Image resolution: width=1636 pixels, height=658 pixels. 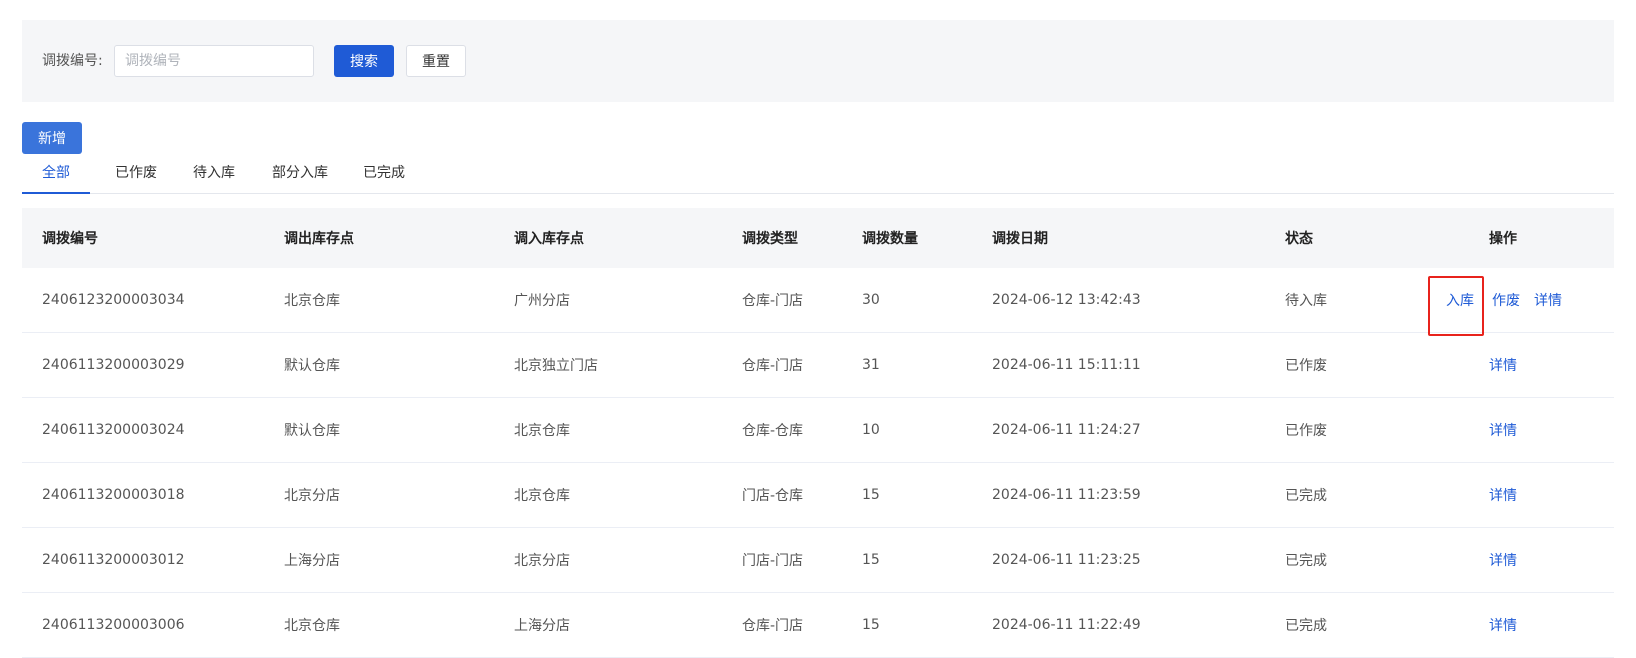 What do you see at coordinates (1066, 300) in the screenshot?
I see `cell-transfer-date: 2024-06-12 13:42:43` at bounding box center [1066, 300].